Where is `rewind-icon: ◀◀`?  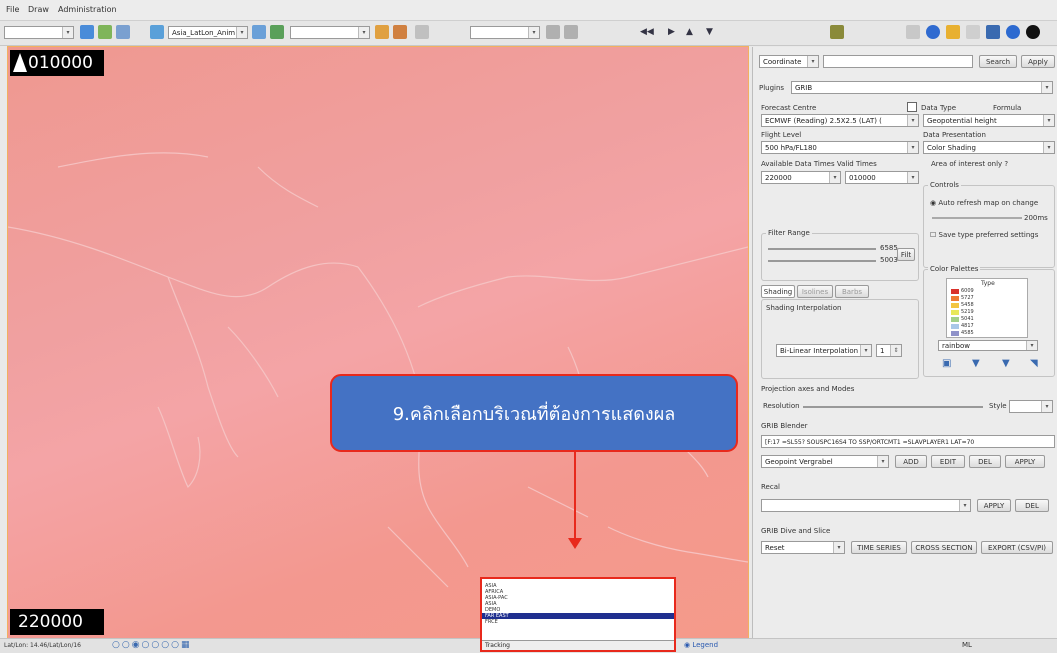 rewind-icon: ◀◀ is located at coordinates (647, 32).